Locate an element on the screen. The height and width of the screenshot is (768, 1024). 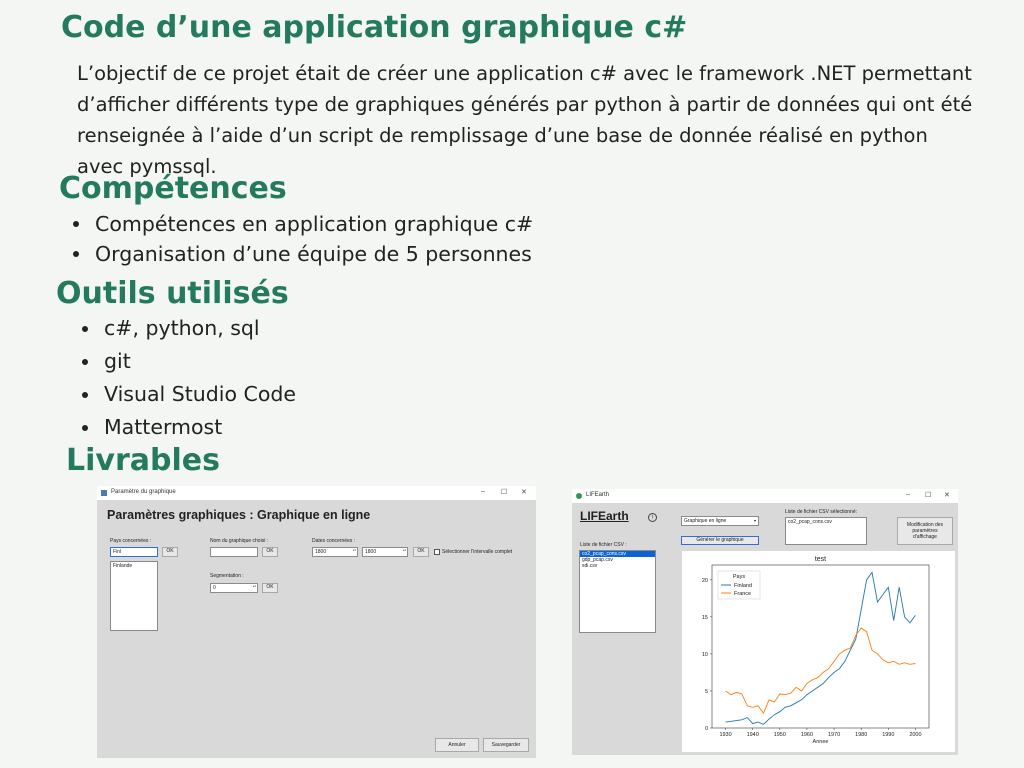
x-axis-label: Annee is located at coordinates (821, 742).